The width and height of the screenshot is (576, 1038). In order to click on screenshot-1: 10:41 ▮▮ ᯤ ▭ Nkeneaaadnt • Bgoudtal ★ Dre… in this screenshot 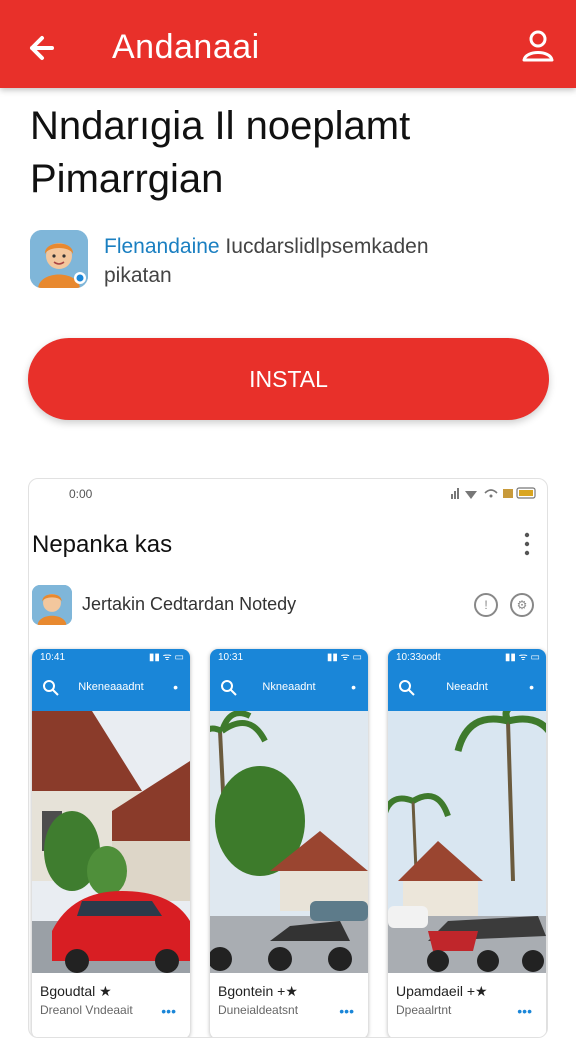, I will do `click(111, 843)`.